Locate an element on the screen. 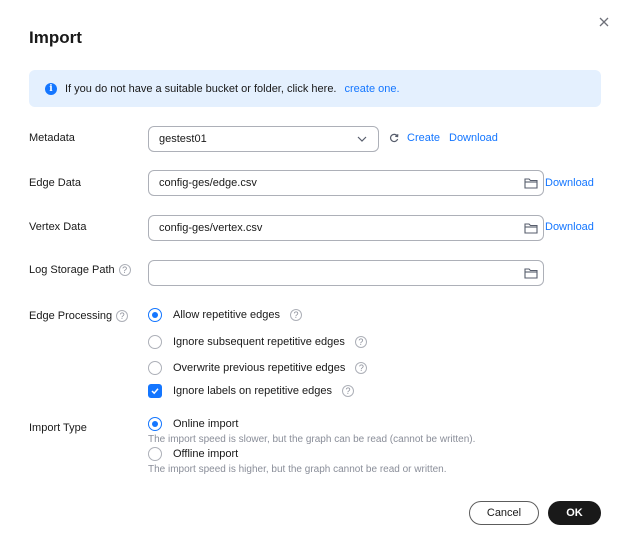 The height and width of the screenshot is (550, 630). edge-data-label-text: Edge Data is located at coordinates (55, 183).